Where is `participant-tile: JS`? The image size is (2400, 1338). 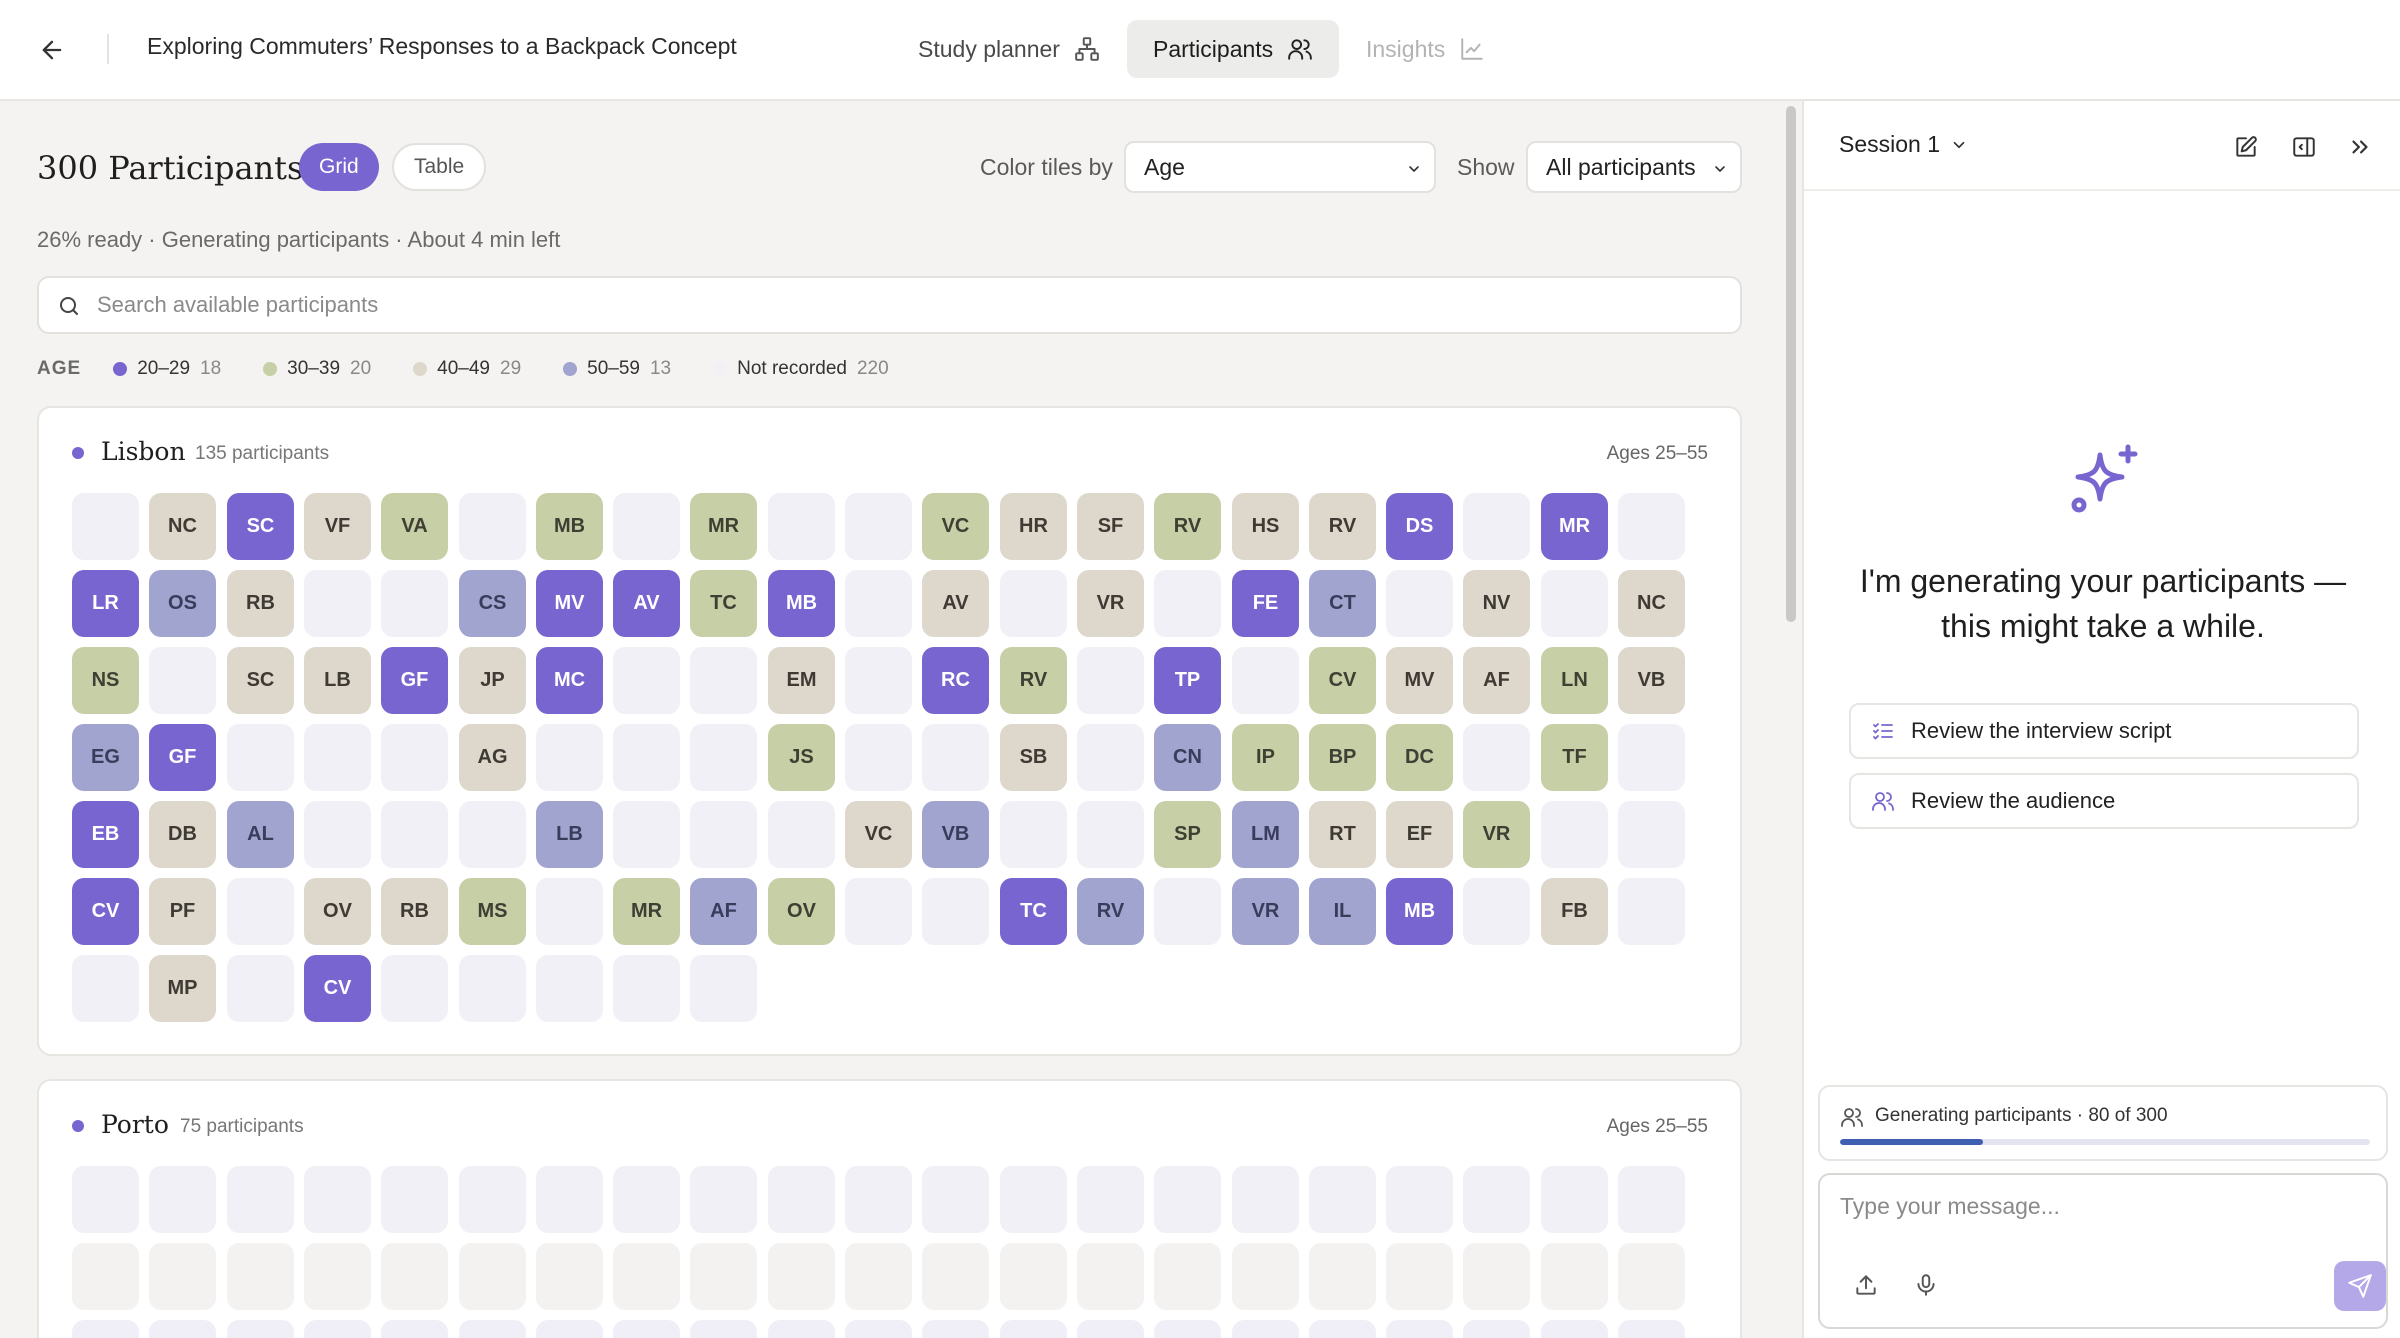
participant-tile: JS is located at coordinates (801, 757).